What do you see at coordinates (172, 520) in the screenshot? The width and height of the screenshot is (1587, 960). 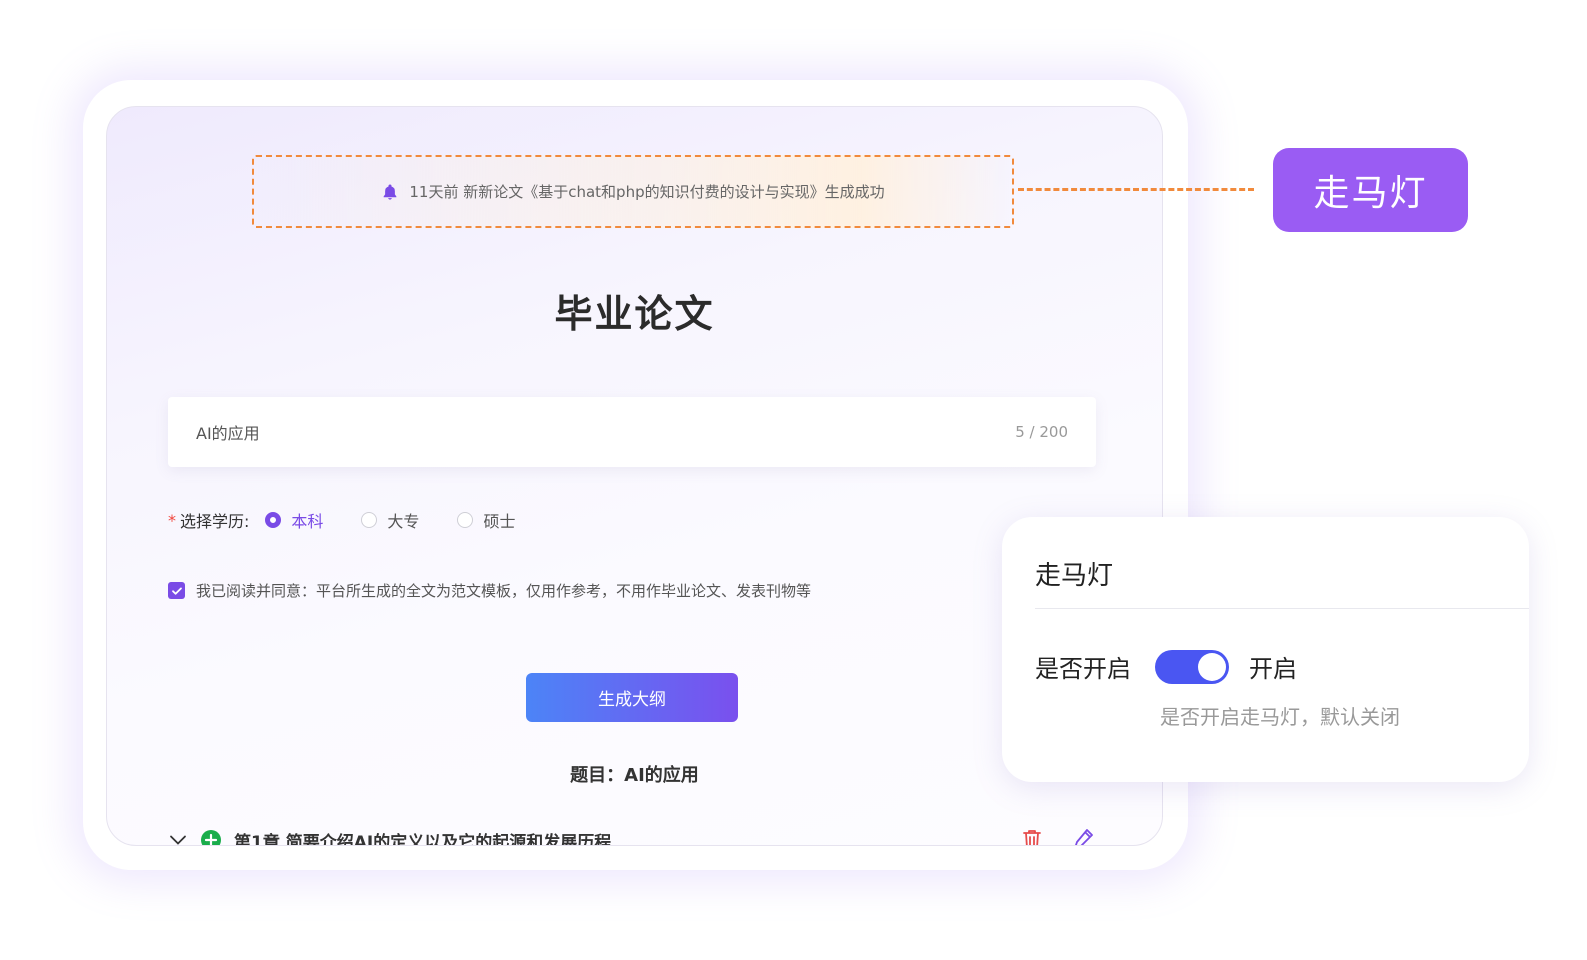 I see `required-mark: *` at bounding box center [172, 520].